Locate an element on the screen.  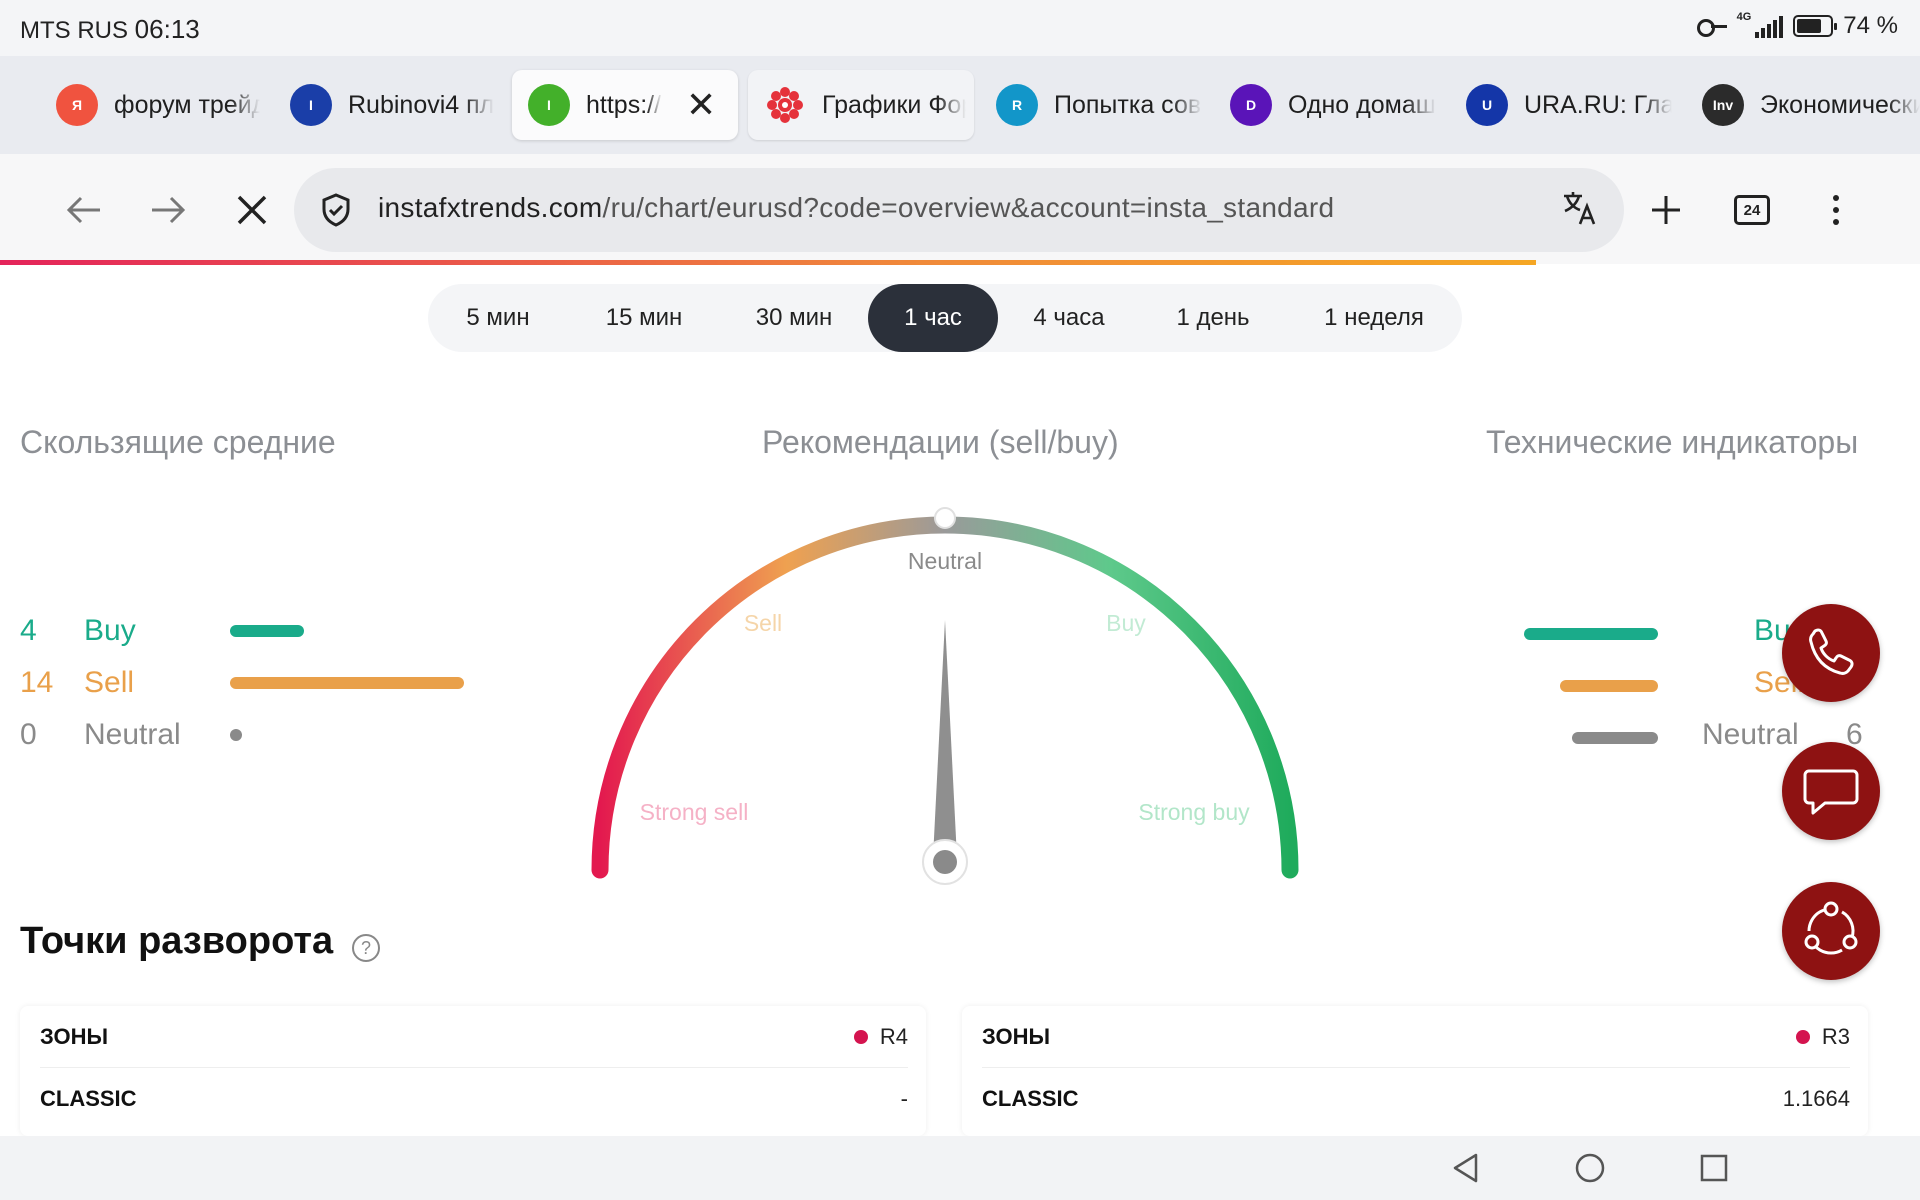
browser-tab: U URA.RU: Главные новости is located at coordinates (1561, 105).